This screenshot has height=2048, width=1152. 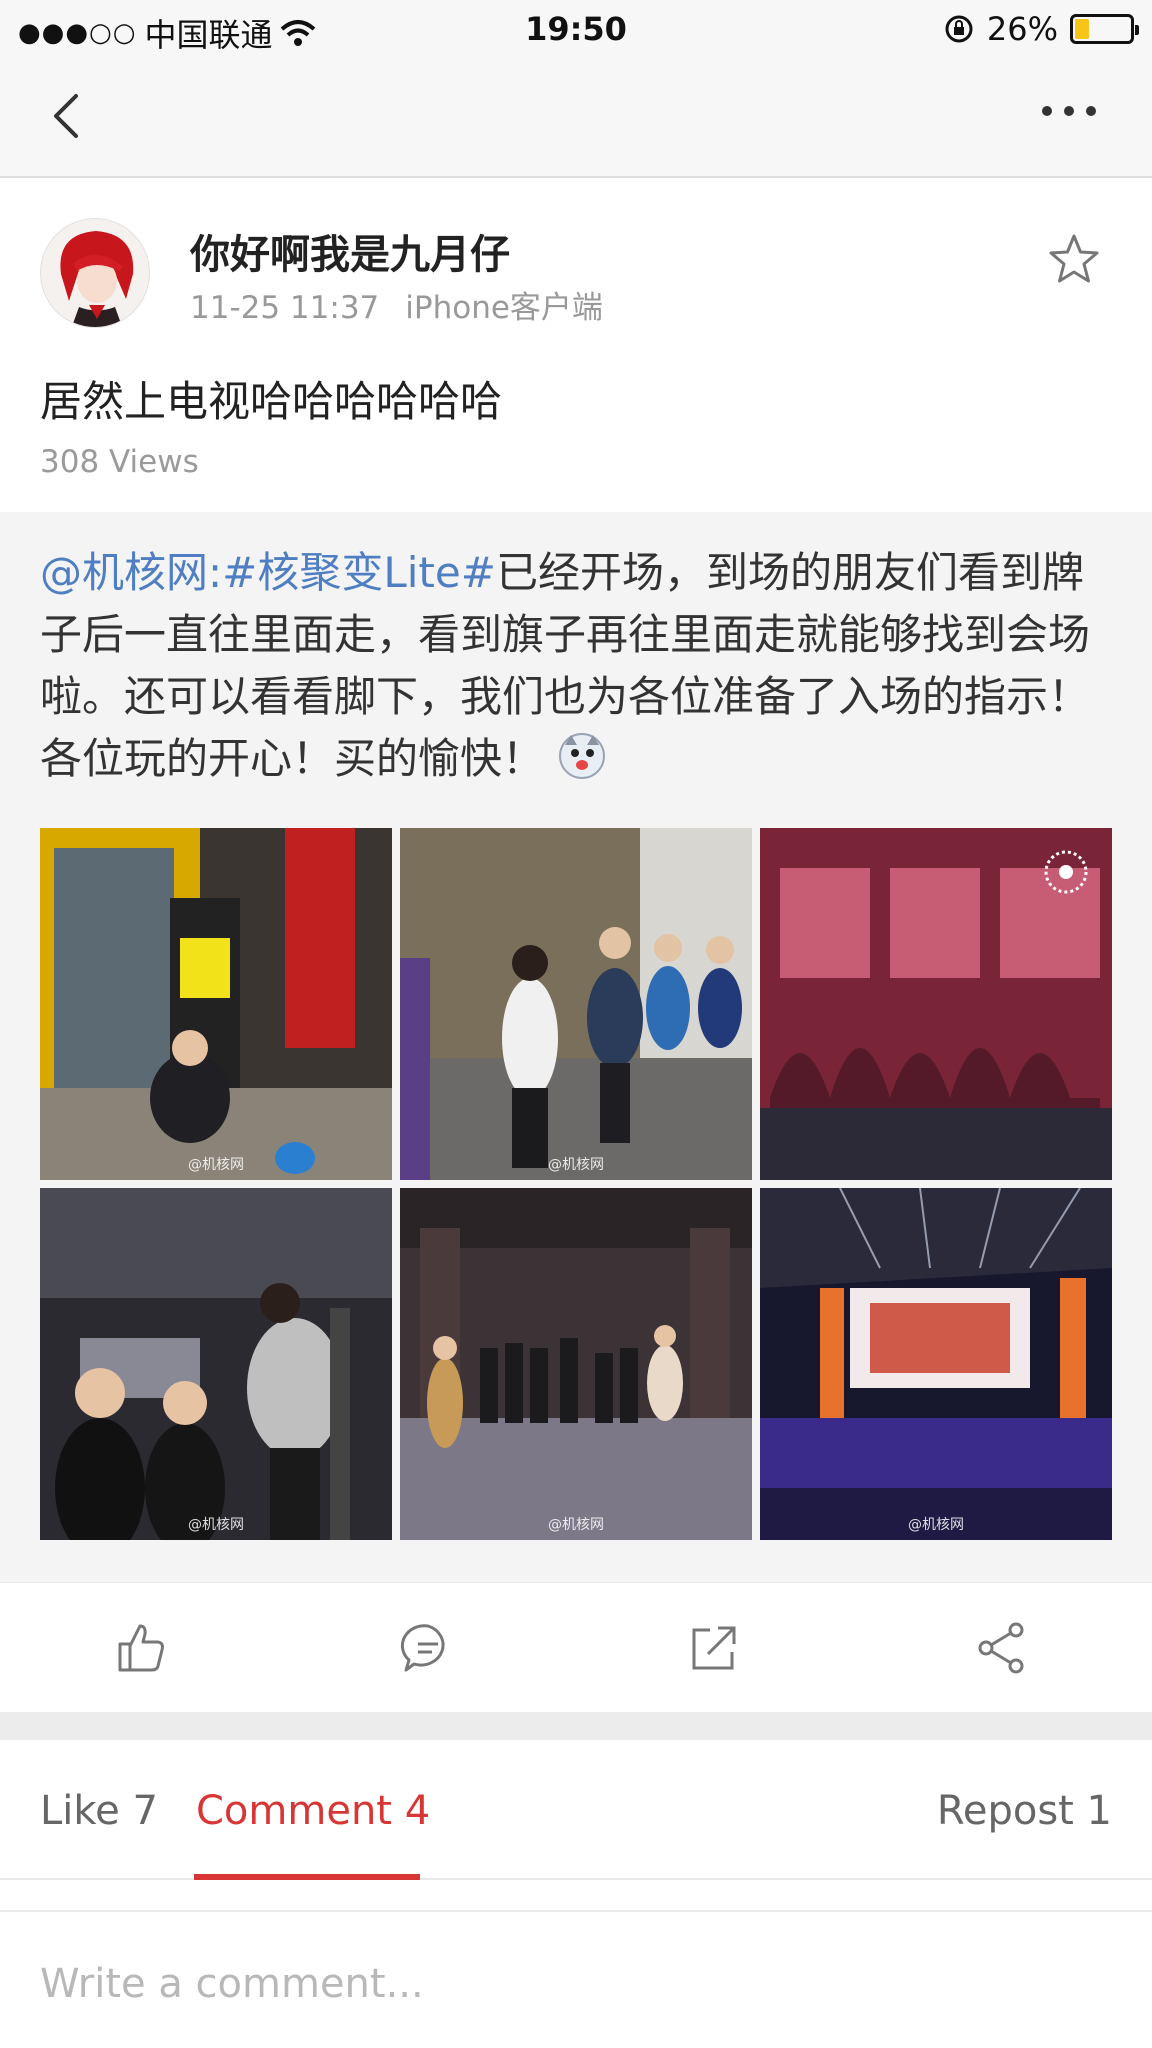 I want to click on status-bar: ●●●○○ 中国联通 19:50 26%, so click(x=576, y=29).